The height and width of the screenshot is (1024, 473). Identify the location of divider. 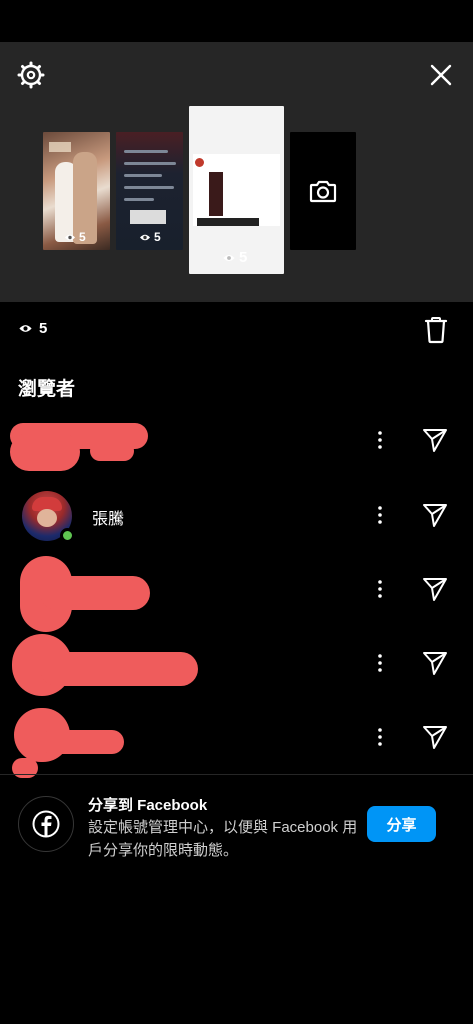
(236, 774).